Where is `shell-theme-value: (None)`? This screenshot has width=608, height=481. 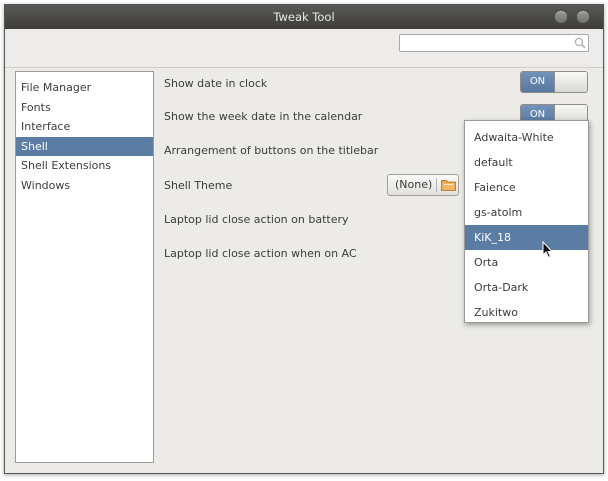 shell-theme-value: (None) is located at coordinates (414, 184).